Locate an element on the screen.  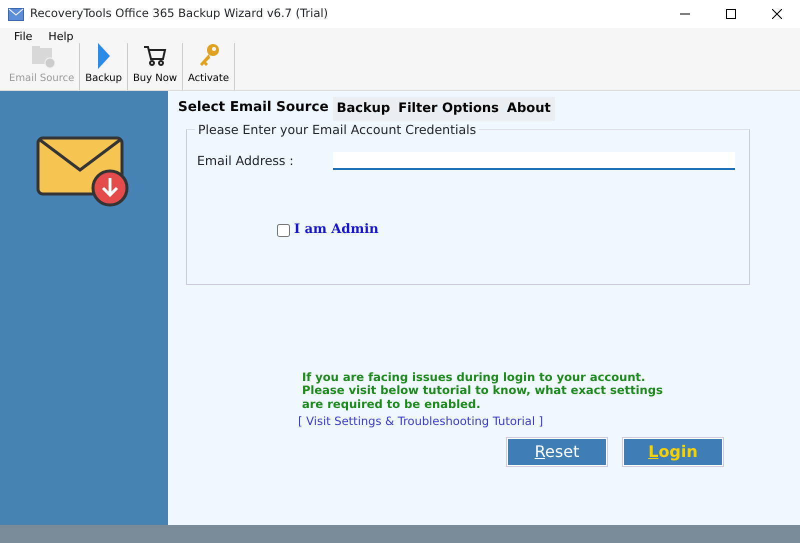
cart-icon is located at coordinates (155, 56).